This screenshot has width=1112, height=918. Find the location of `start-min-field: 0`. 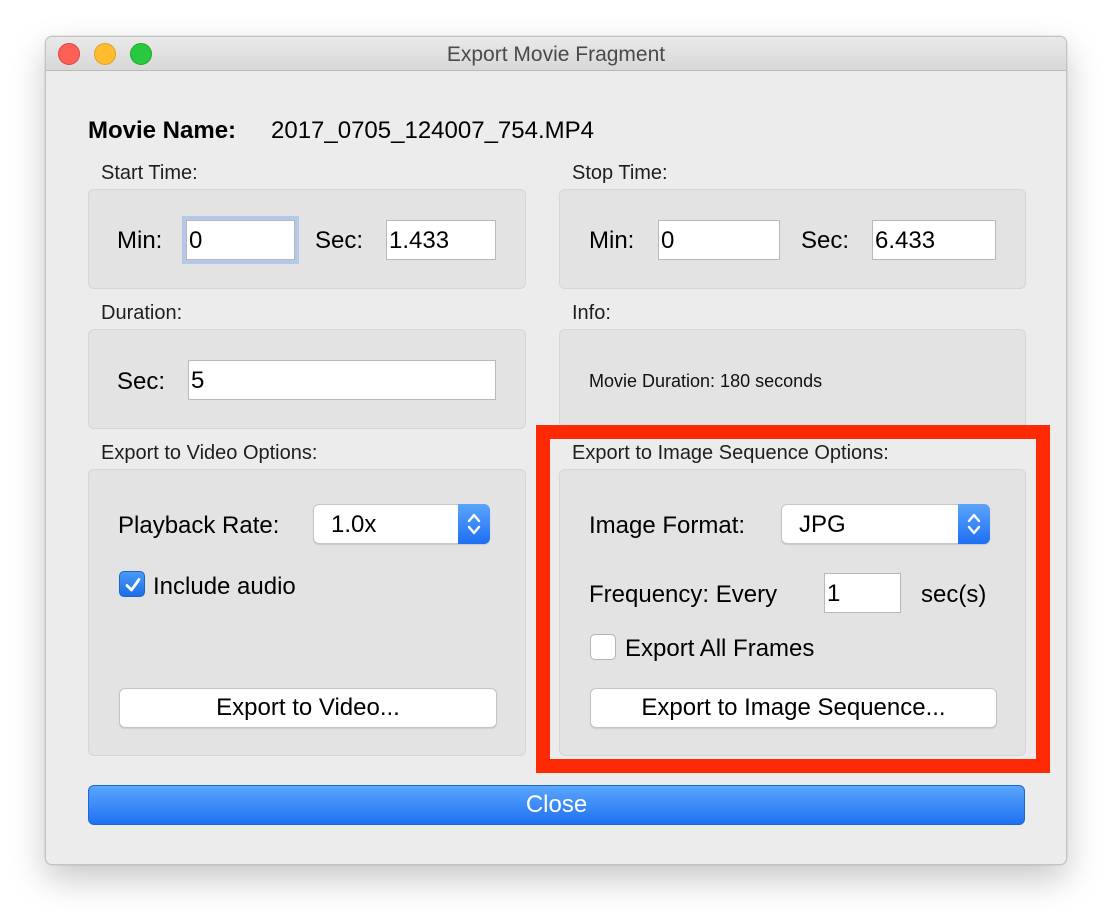

start-min-field: 0 is located at coordinates (240, 240).